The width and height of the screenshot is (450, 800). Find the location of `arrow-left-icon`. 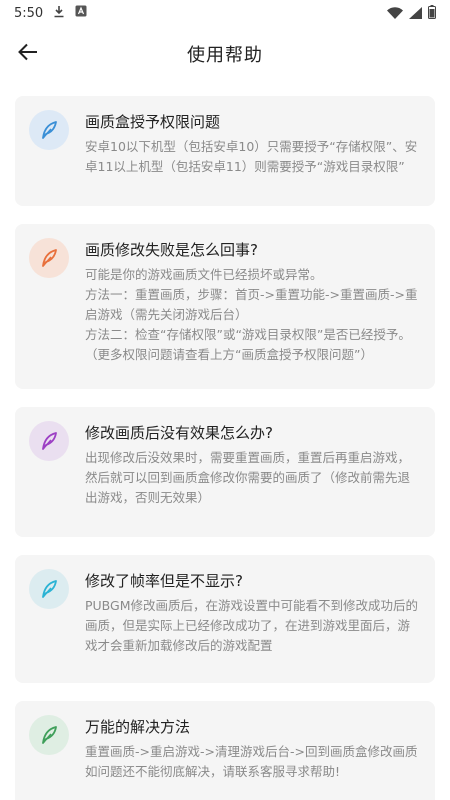

arrow-left-icon is located at coordinates (28, 54).